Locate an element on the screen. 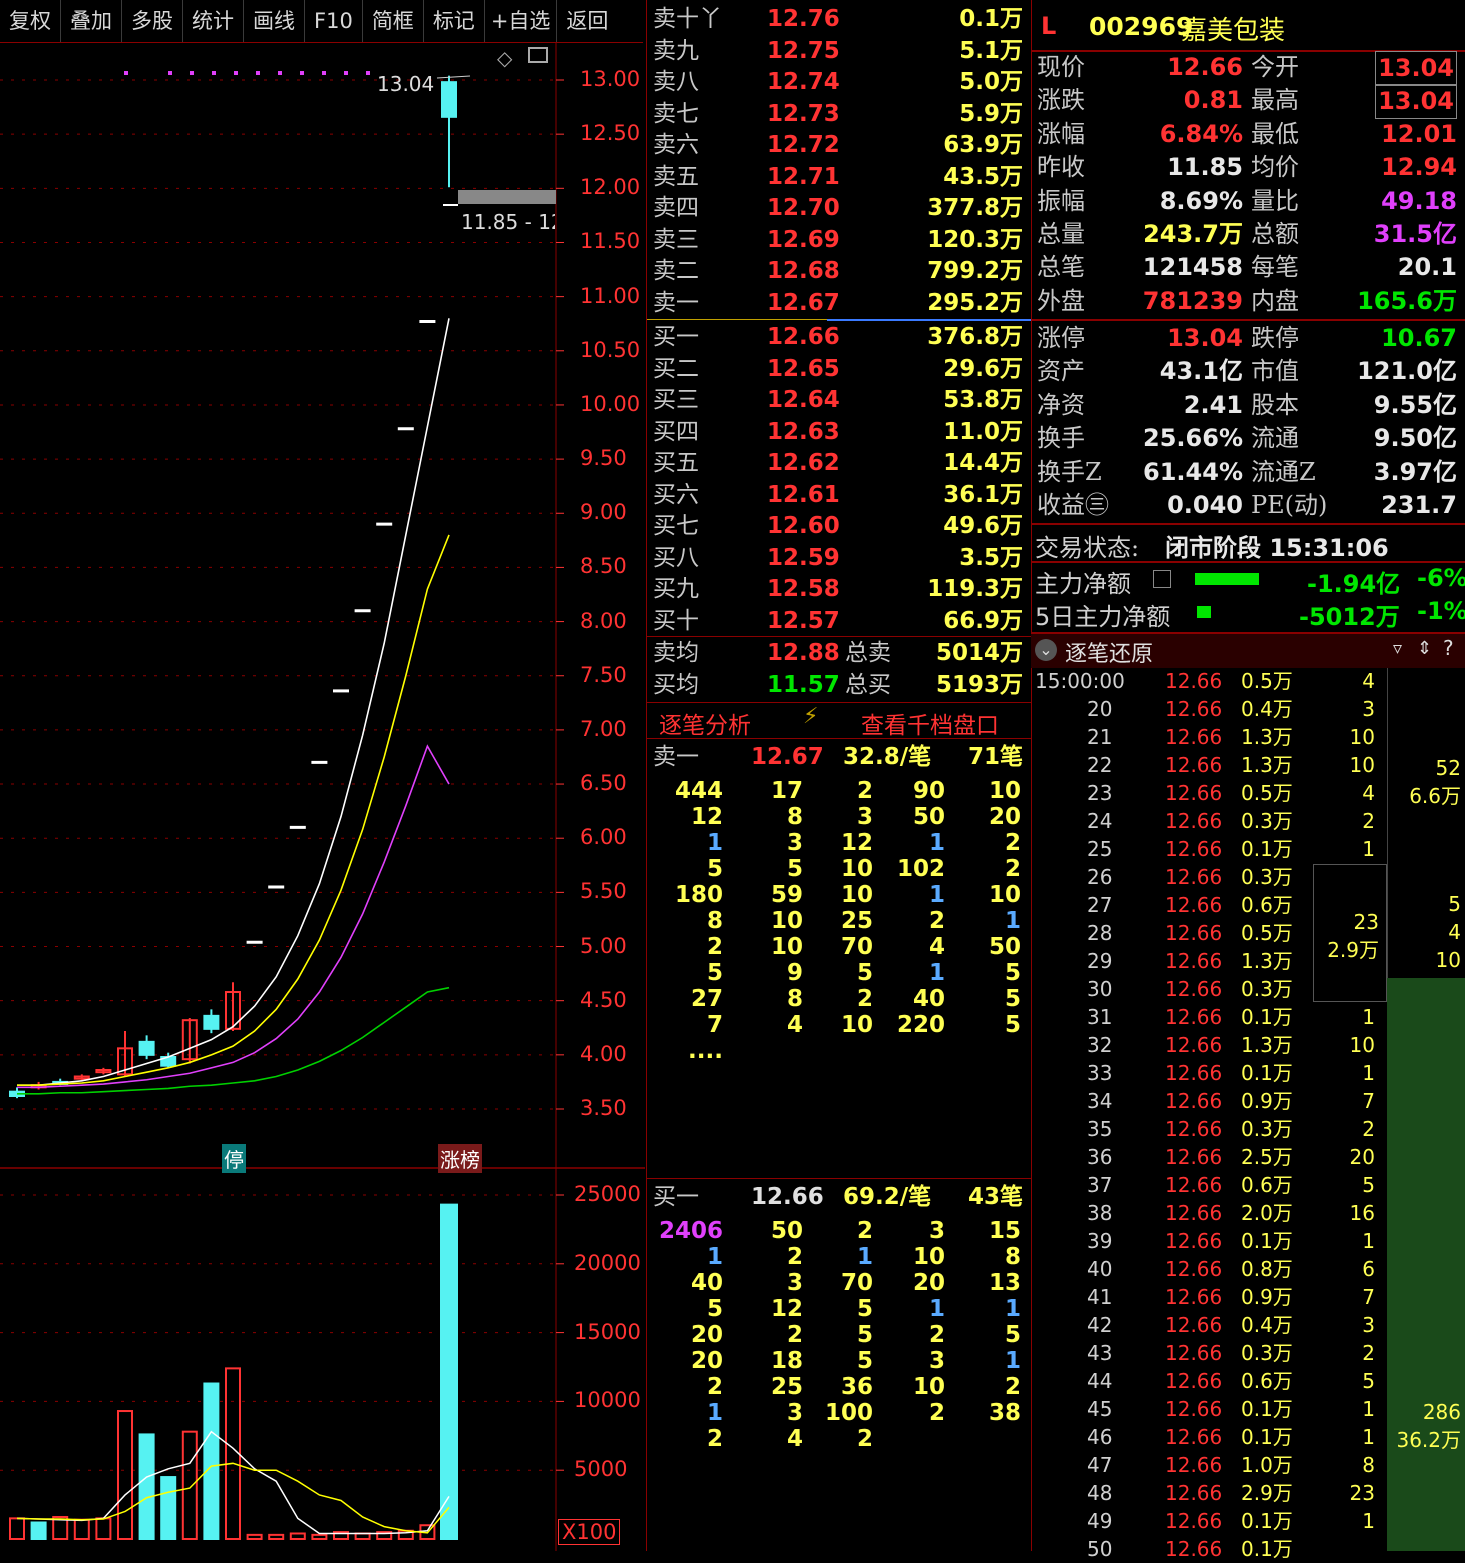 This screenshot has height=1563, width=1465. list-icon is located at coordinates (1162, 579).